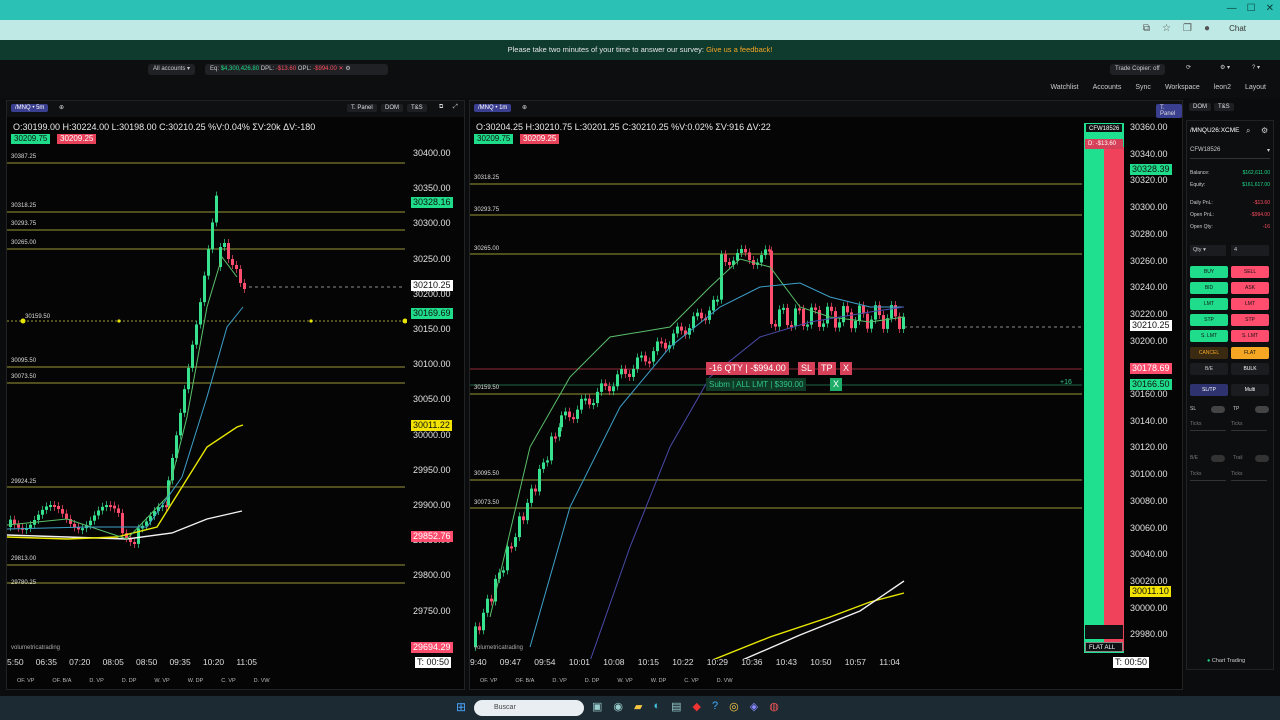 Image resolution: width=1280 pixels, height=720 pixels. What do you see at coordinates (1209, 304) in the screenshot?
I see `buy-limit-button: LMT` at bounding box center [1209, 304].